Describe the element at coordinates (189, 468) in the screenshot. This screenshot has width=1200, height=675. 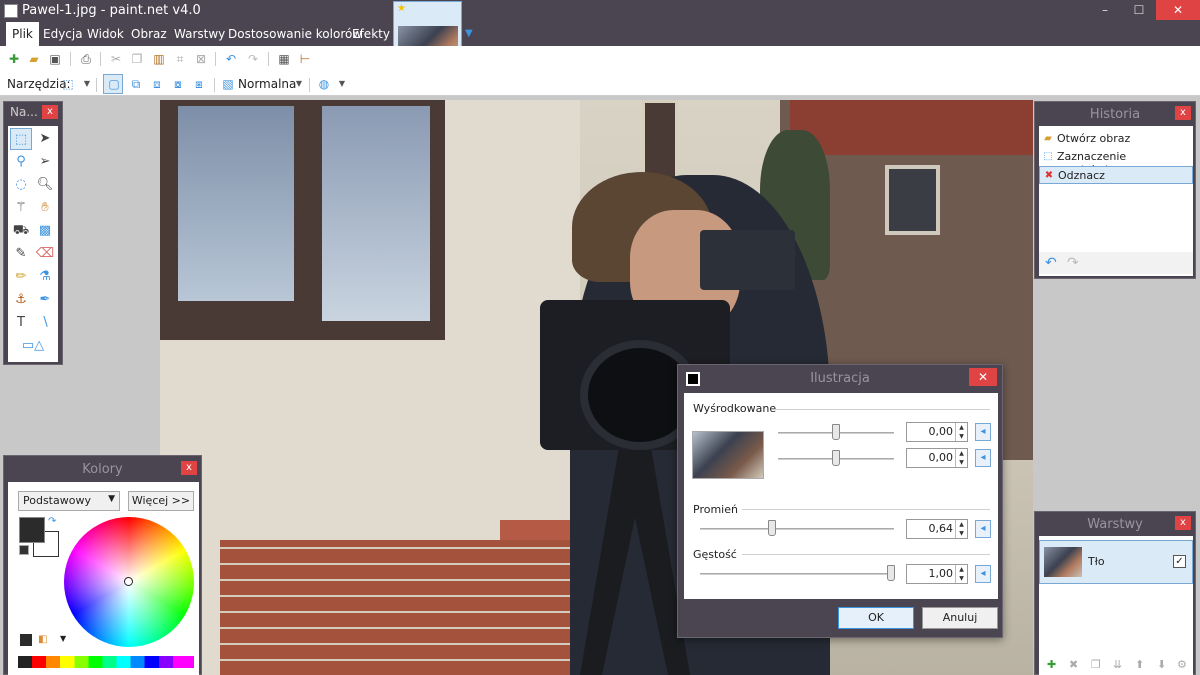
I see `colors-panel-close-button: x` at that location.